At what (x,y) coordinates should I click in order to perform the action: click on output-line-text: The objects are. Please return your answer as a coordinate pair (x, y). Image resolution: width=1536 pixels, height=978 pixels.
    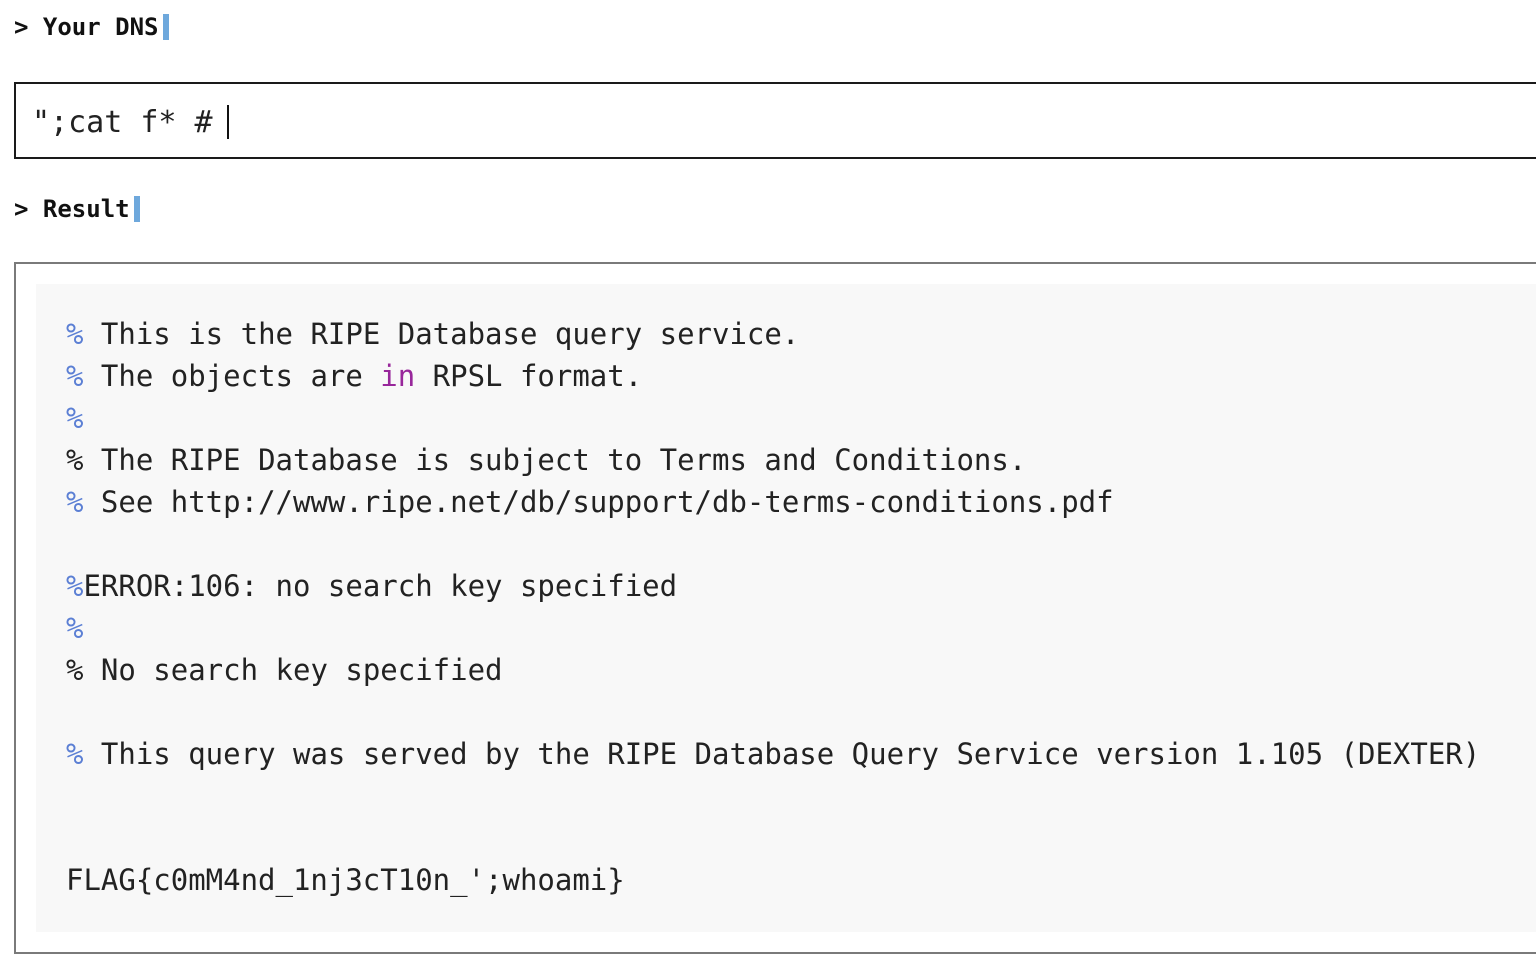
    Looking at the image, I should click on (232, 376).